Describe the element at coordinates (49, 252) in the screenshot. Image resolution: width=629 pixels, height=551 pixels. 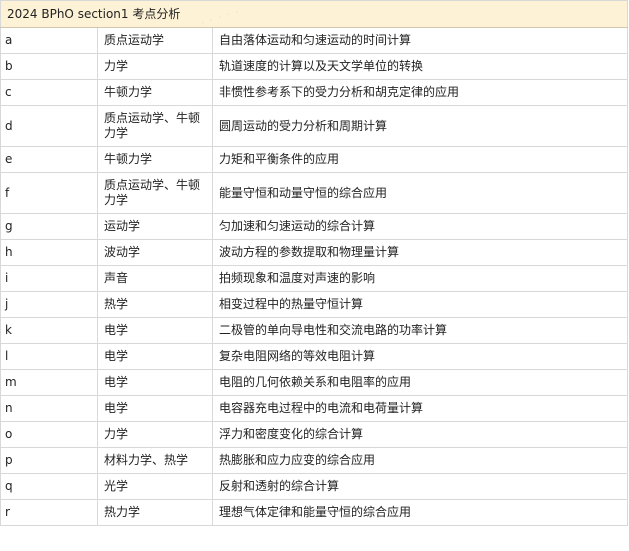
I see `row-id-cell: h` at that location.